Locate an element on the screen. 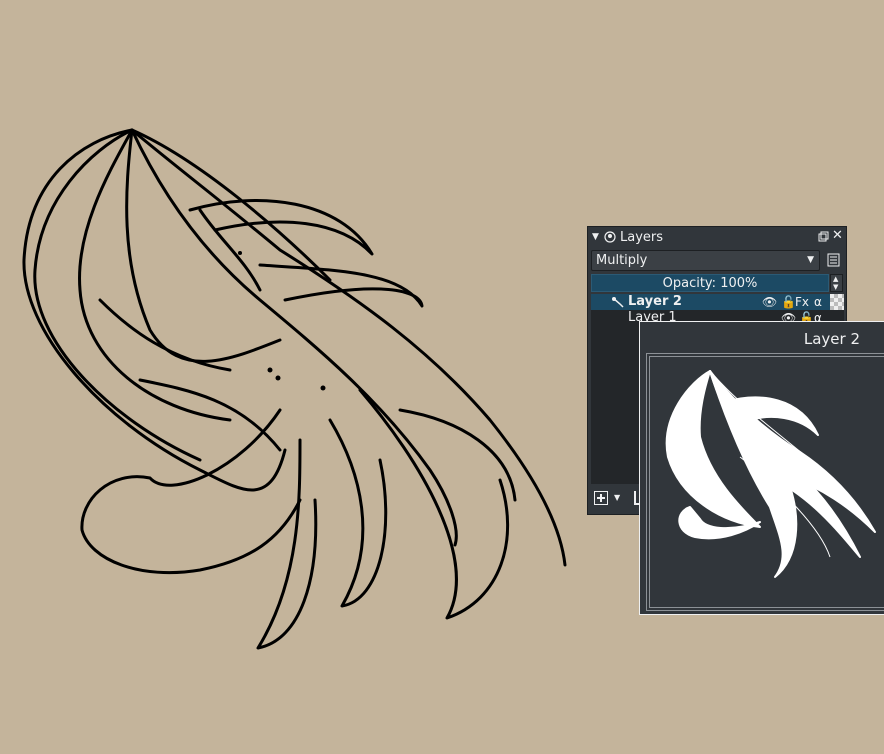 This screenshot has height=754, width=884. preview-inner-frame is located at coordinates (766, 482).